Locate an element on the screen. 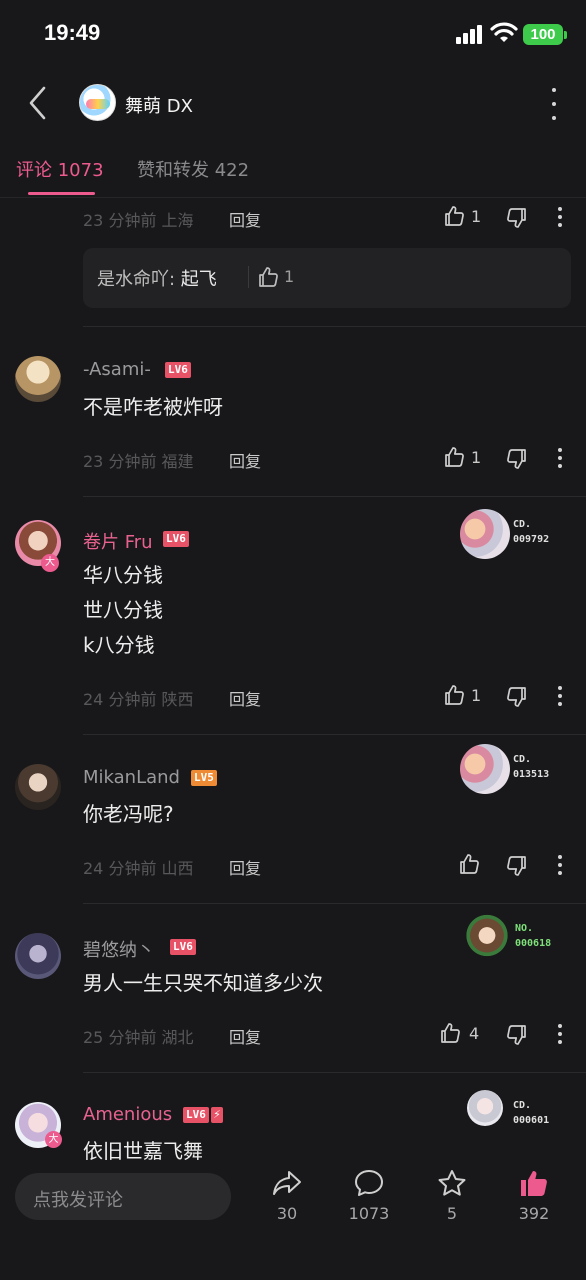 The width and height of the screenshot is (586, 1280). divider is located at coordinates (248, 277).